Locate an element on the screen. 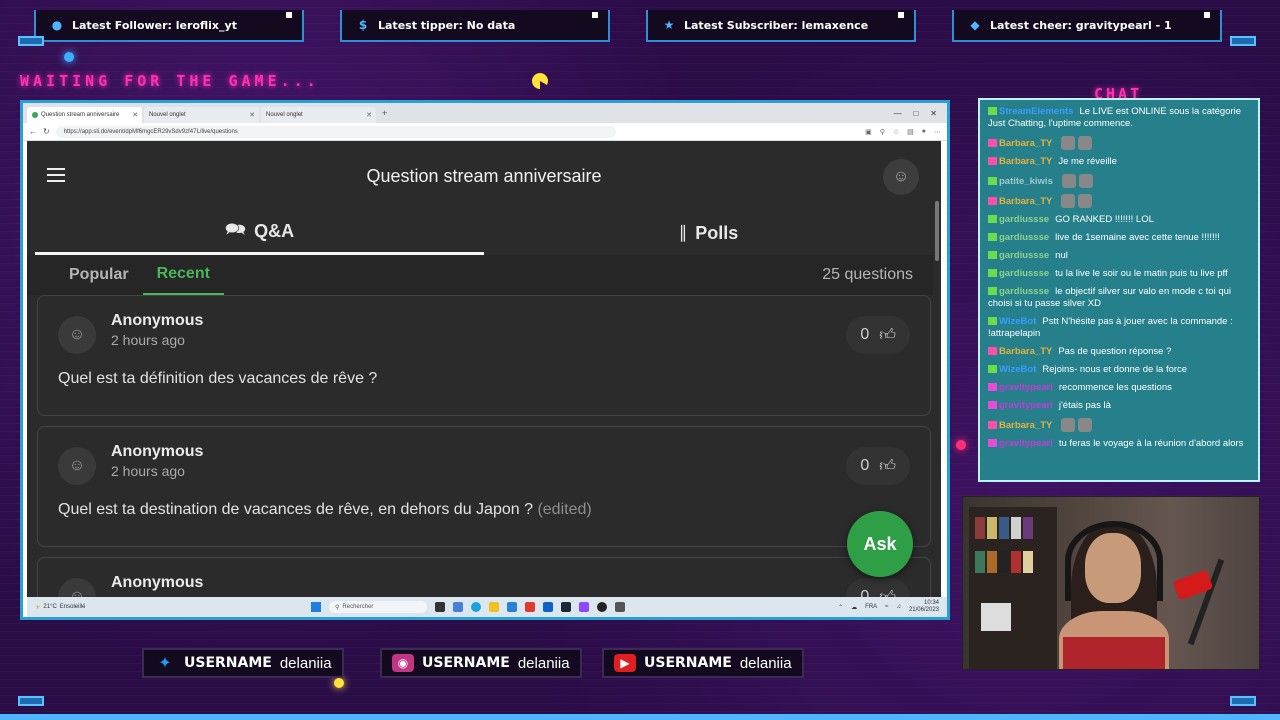  user-account-button: ☺ is located at coordinates (901, 177).